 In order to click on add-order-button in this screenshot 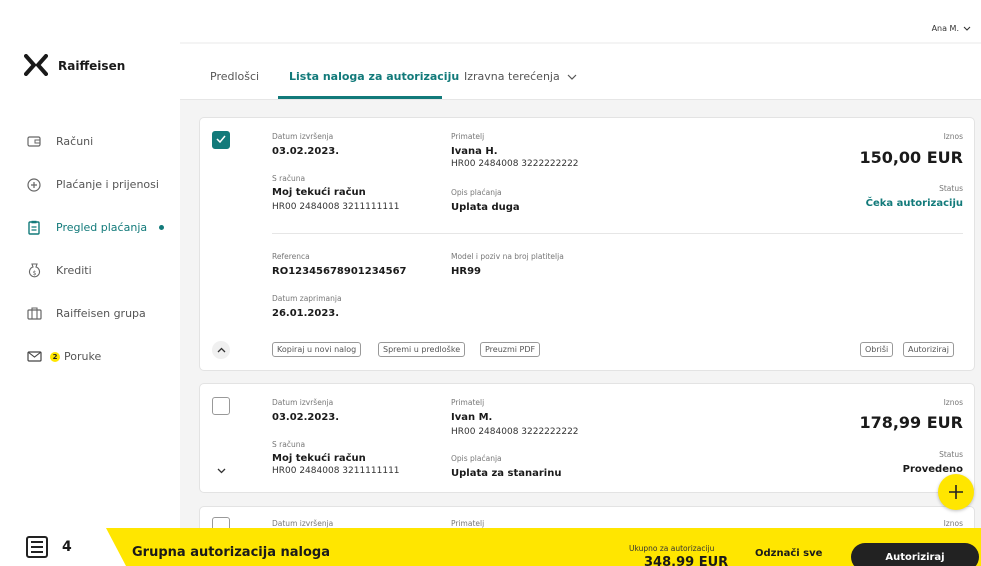, I will do `click(956, 492)`.